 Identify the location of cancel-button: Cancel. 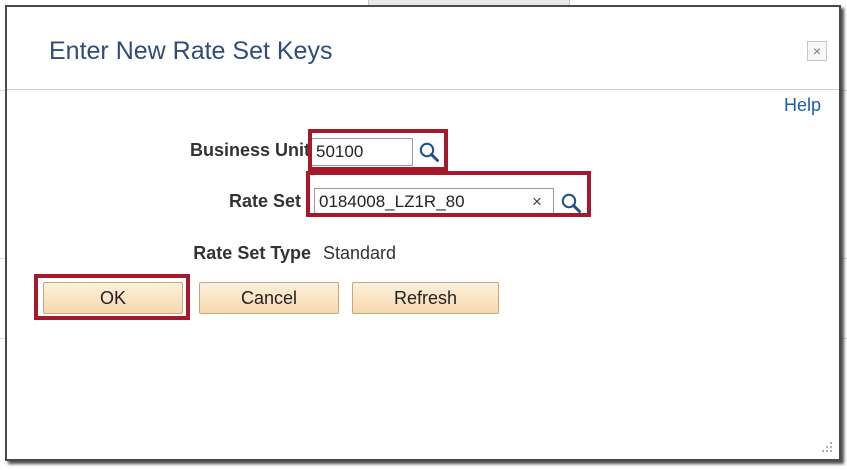
(269, 298).